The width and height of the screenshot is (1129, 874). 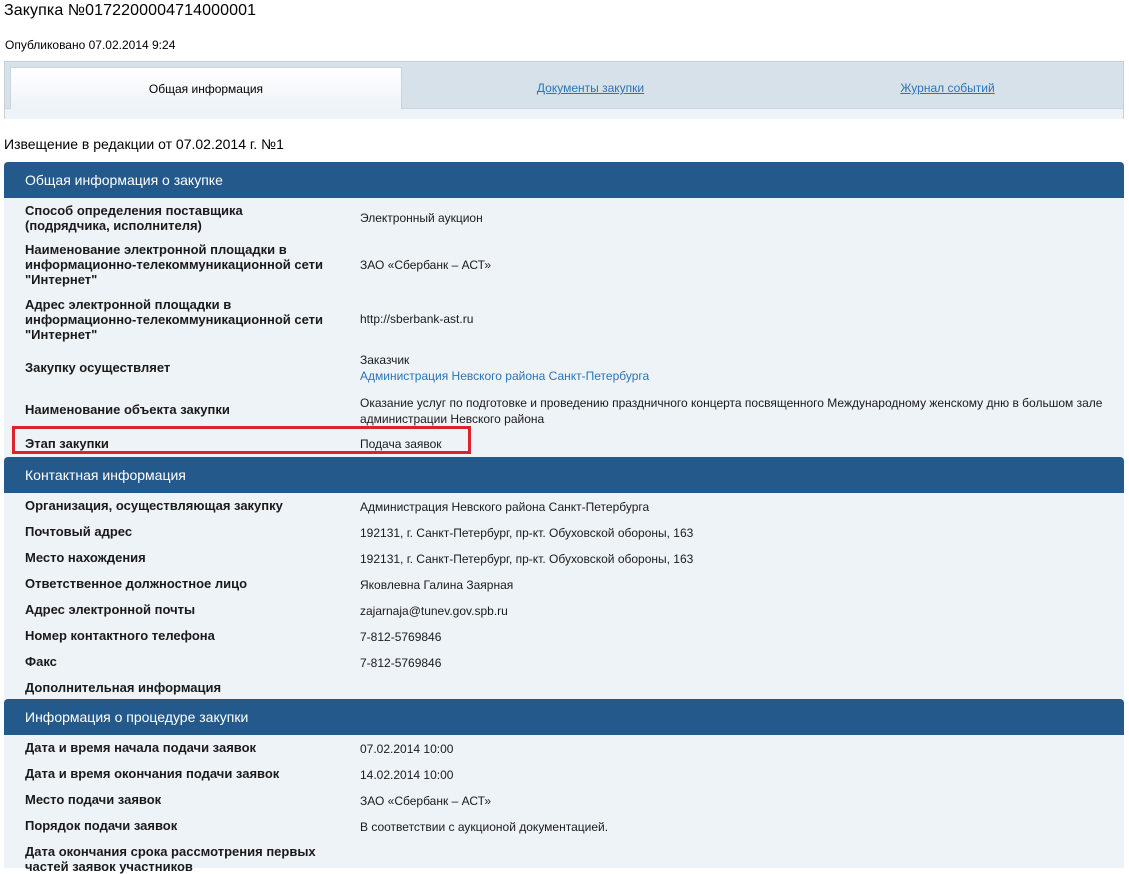 What do you see at coordinates (421, 218) in the screenshot?
I see `row-value: Электронный аукцион` at bounding box center [421, 218].